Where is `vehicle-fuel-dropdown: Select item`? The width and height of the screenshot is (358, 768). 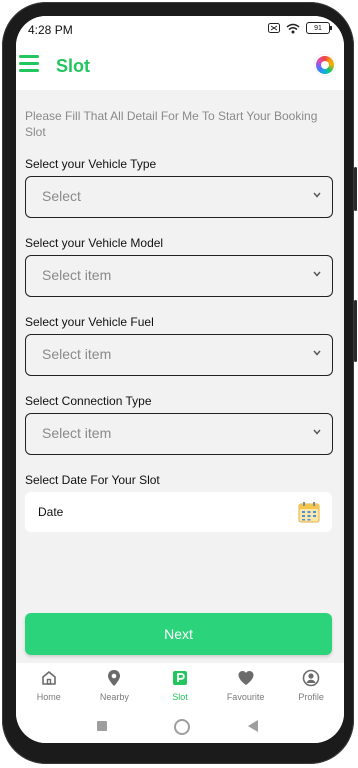 vehicle-fuel-dropdown: Select item is located at coordinates (179, 355).